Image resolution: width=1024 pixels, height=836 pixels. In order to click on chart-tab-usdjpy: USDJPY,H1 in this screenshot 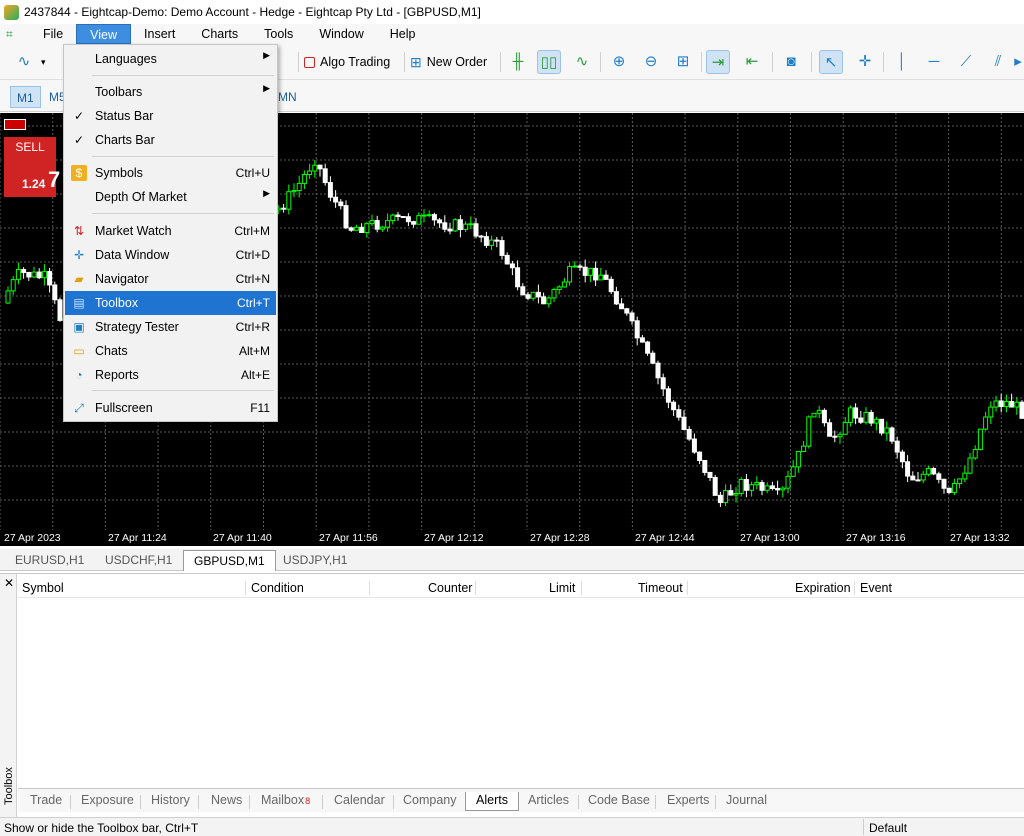, I will do `click(315, 560)`.